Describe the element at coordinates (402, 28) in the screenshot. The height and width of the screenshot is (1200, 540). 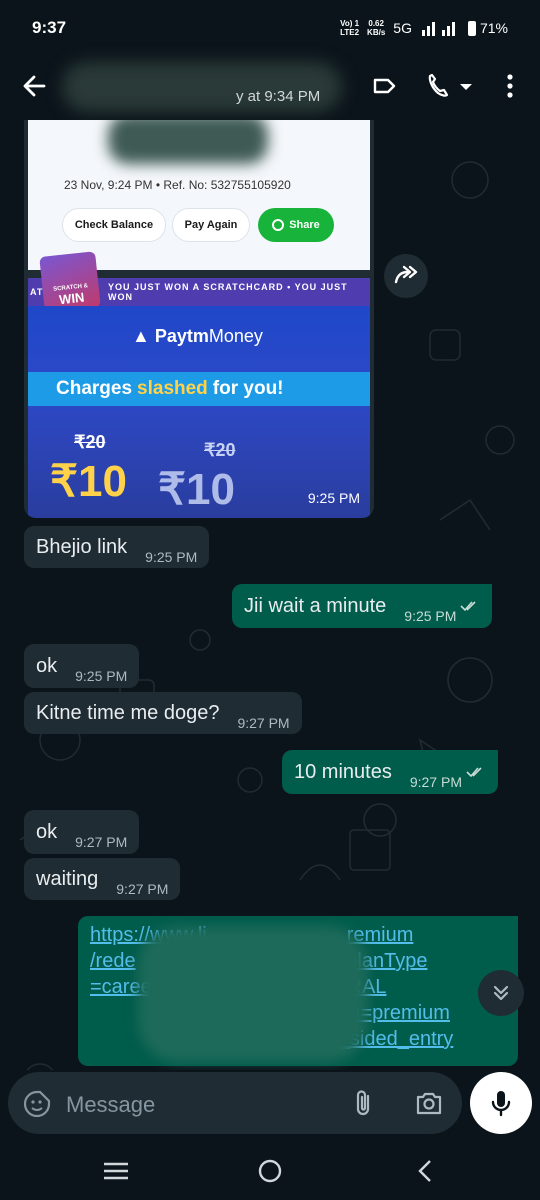
I see `network-type: 5G` at that location.